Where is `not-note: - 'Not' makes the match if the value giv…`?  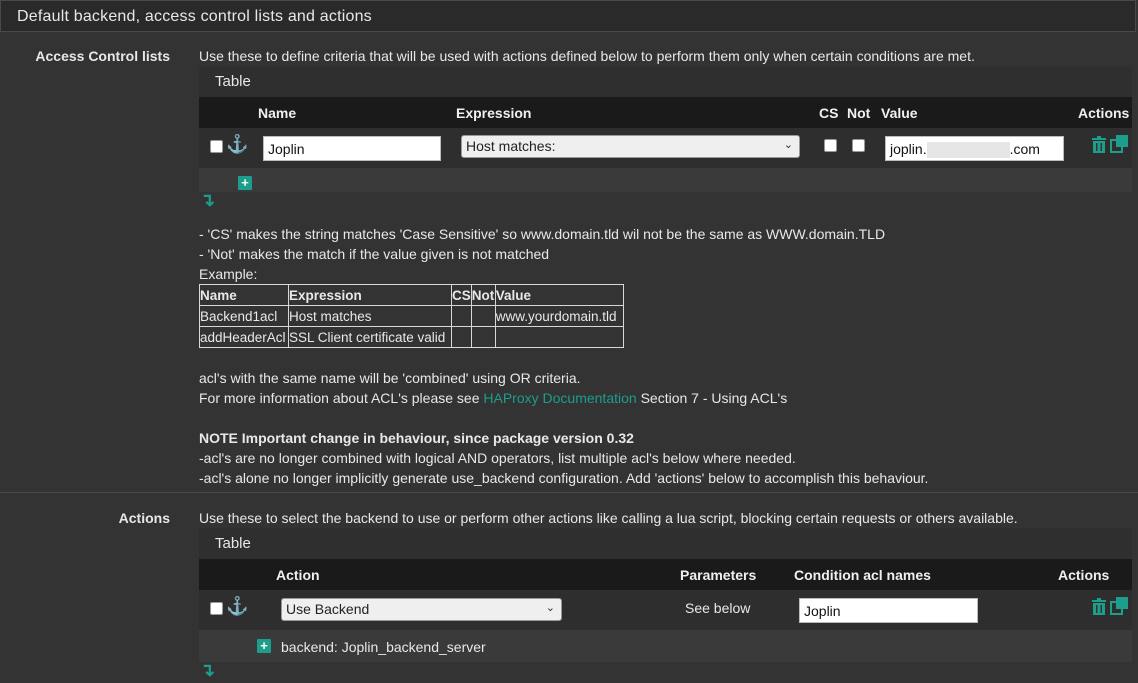
not-note: - 'Not' makes the match if the value giv… is located at coordinates (374, 254).